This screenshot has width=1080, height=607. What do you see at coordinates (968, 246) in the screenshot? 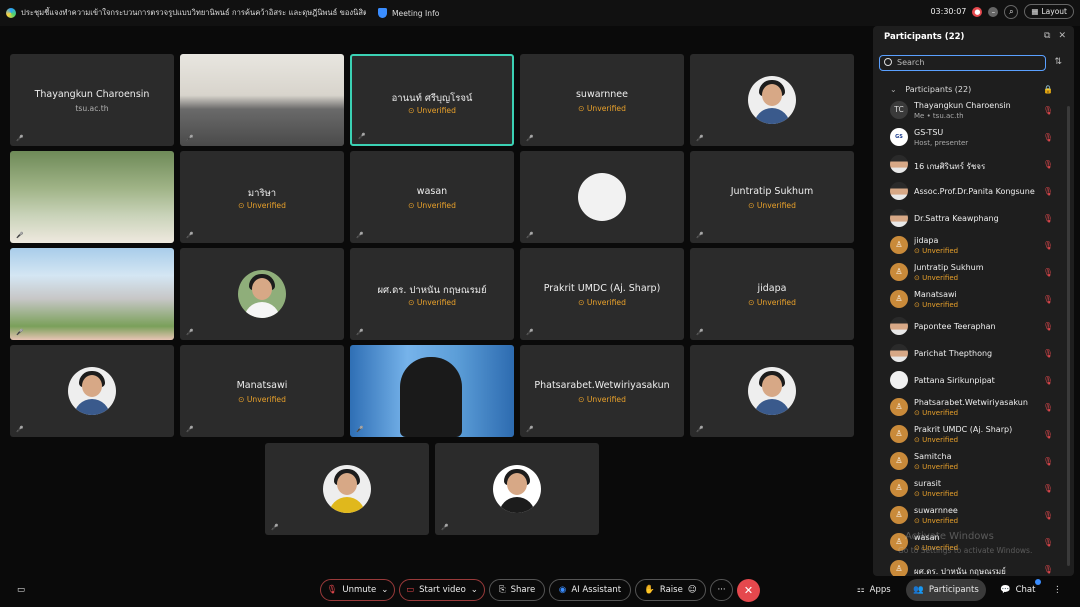
I see `participant-row: ♙ jidapa ⊙ Unverified 🎙` at bounding box center [968, 246].